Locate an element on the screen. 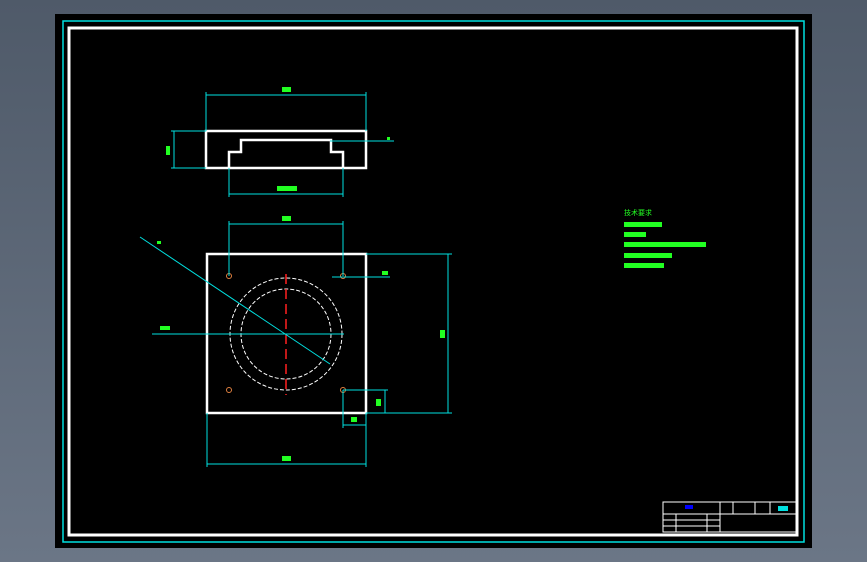  technical-notes-title: 技术要求 is located at coordinates (638, 213).